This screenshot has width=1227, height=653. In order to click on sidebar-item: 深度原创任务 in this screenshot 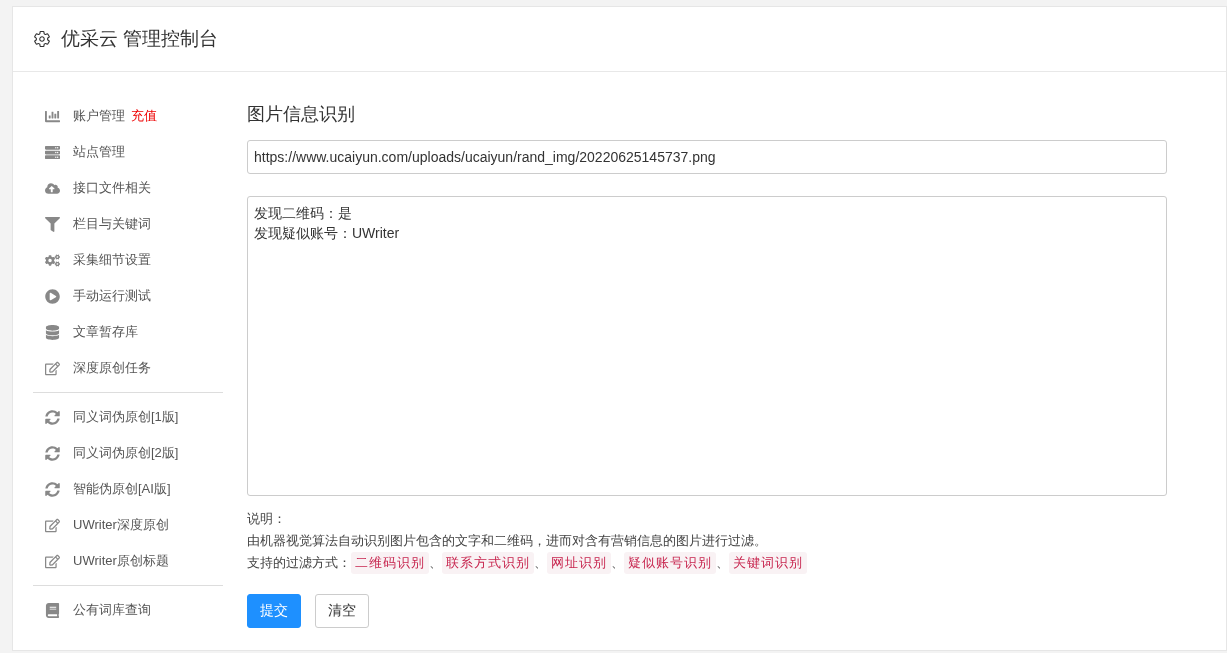, I will do `click(128, 368)`.